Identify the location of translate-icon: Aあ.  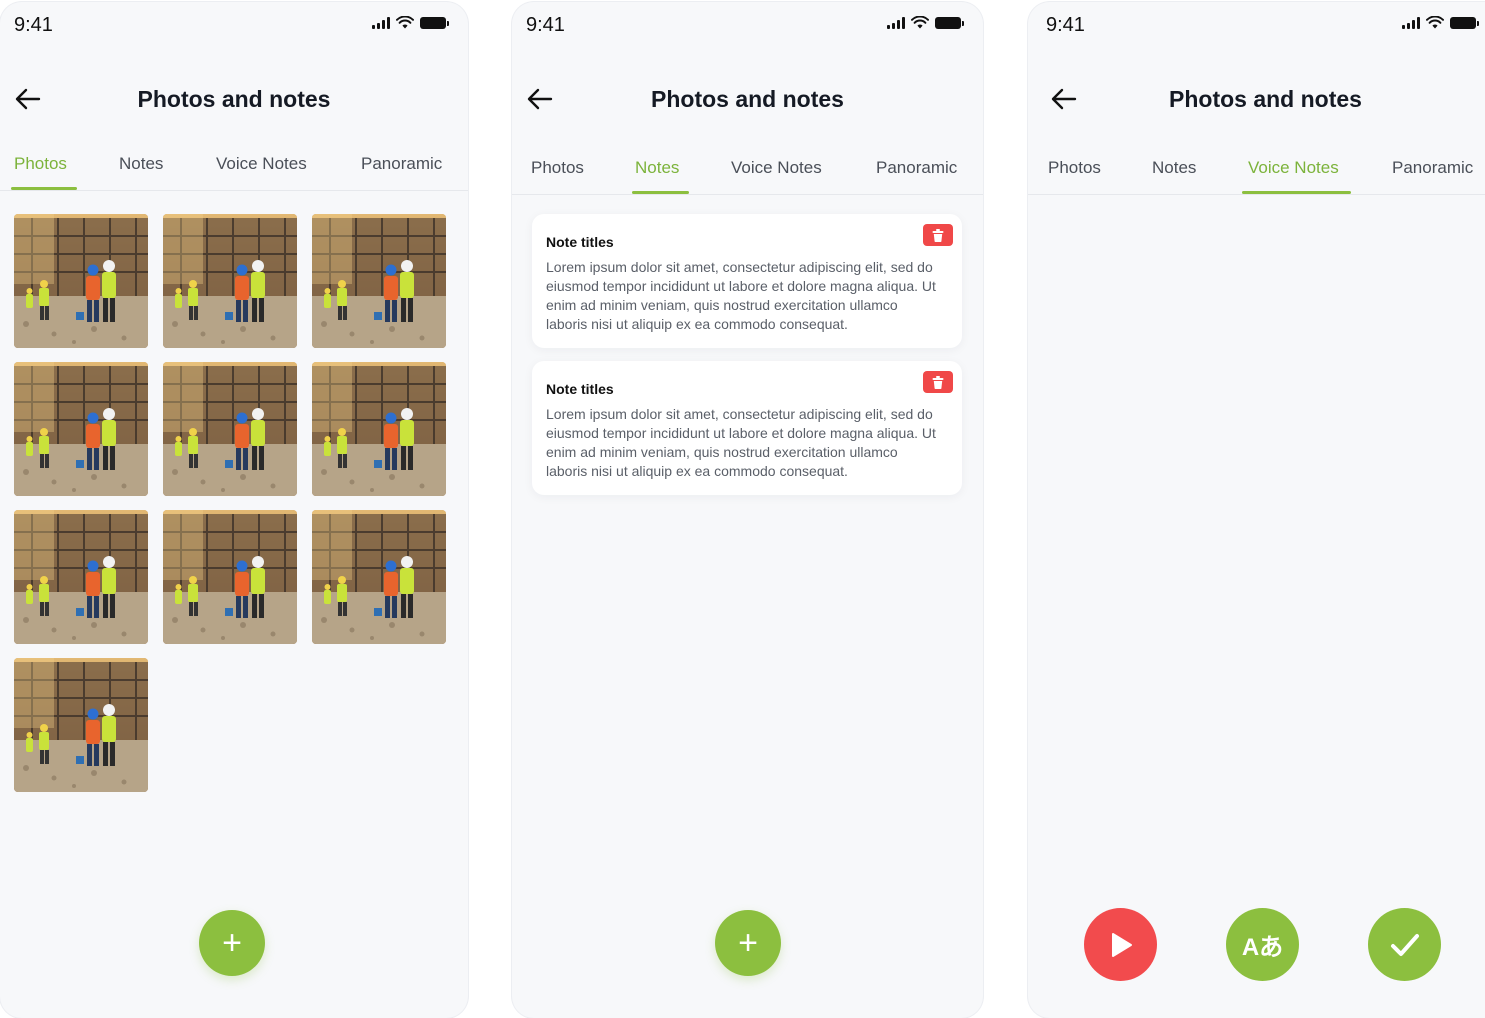
(1262, 947).